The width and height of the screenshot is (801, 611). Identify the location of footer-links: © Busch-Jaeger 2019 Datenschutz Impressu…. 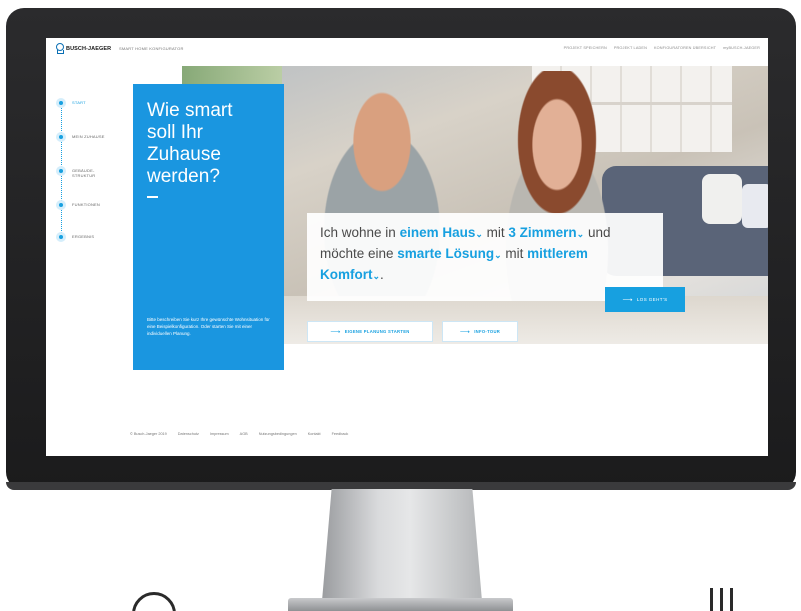
(239, 434).